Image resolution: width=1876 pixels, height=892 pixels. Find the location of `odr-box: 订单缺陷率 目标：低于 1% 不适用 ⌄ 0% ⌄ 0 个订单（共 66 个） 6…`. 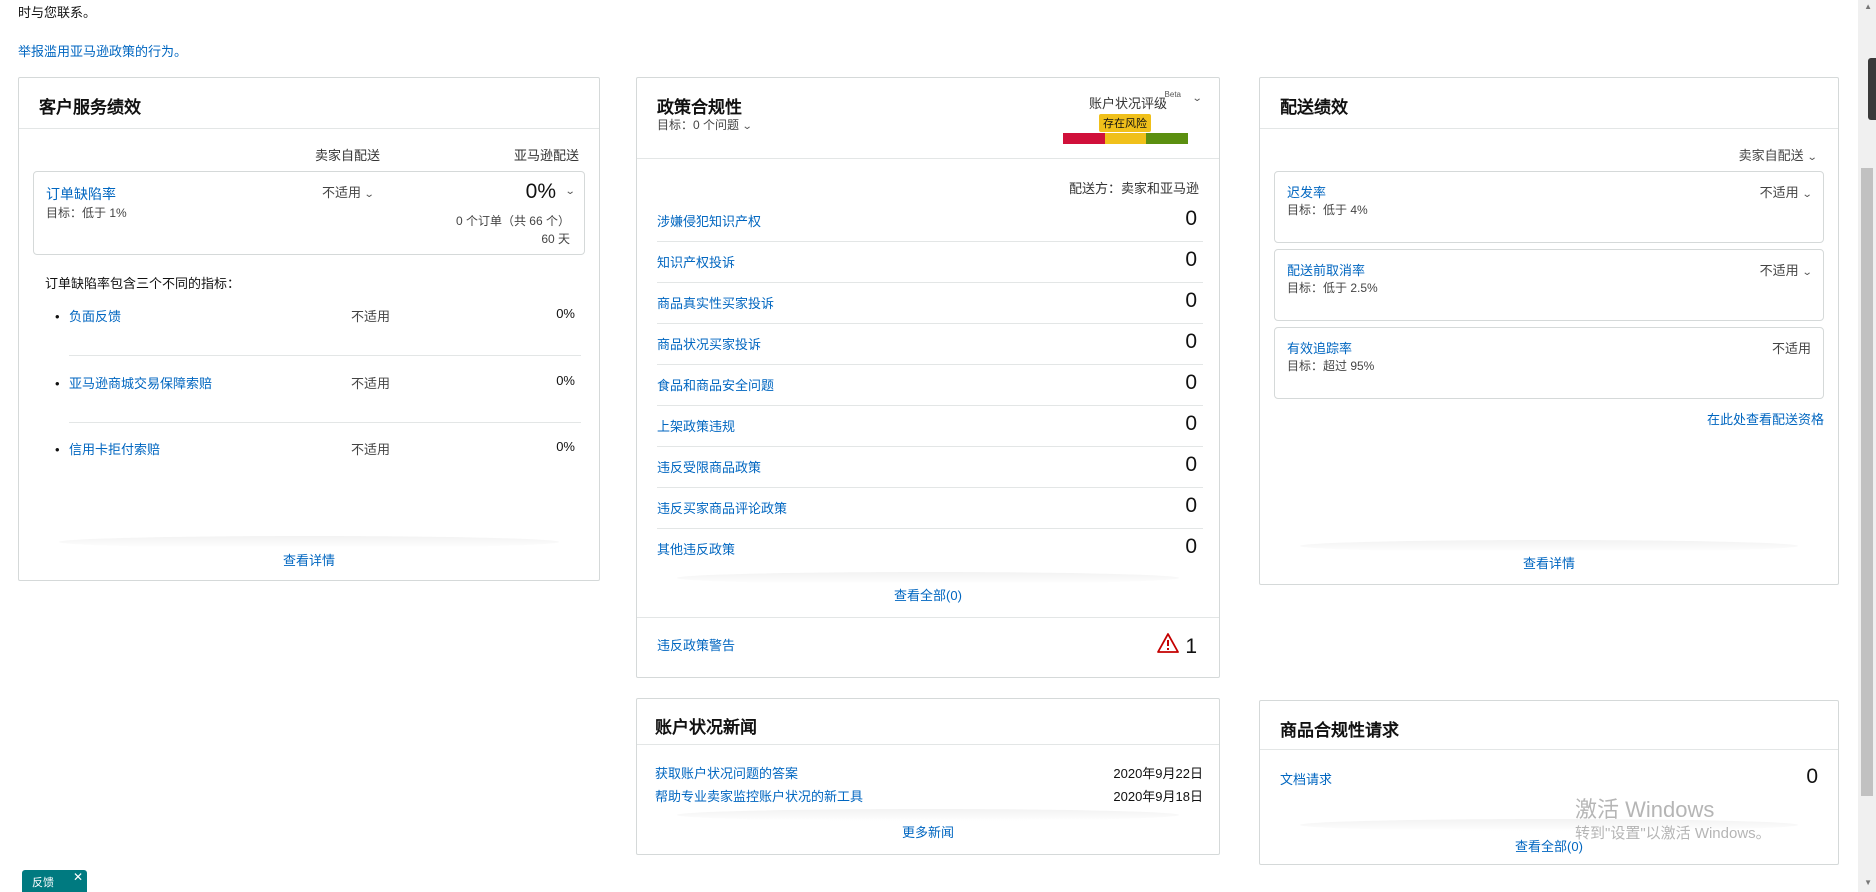

odr-box: 订单缺陷率 目标：低于 1% 不适用 ⌄ 0% ⌄ 0 个订单（共 66 个） 6… is located at coordinates (309, 213).